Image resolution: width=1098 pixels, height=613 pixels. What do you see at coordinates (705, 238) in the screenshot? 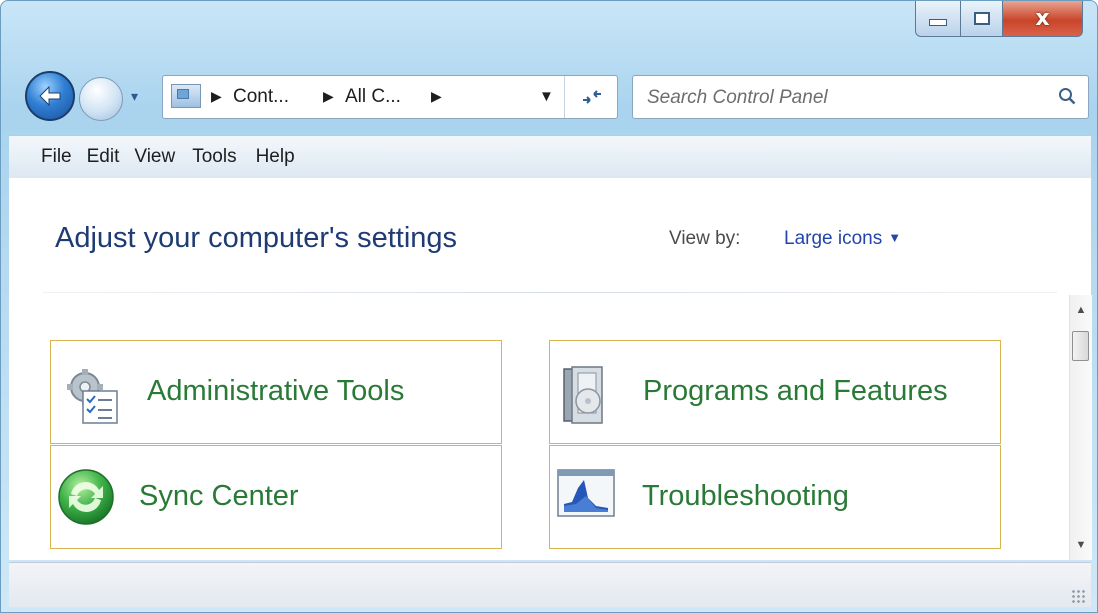
I see `view-by-label: View by:` at bounding box center [705, 238].